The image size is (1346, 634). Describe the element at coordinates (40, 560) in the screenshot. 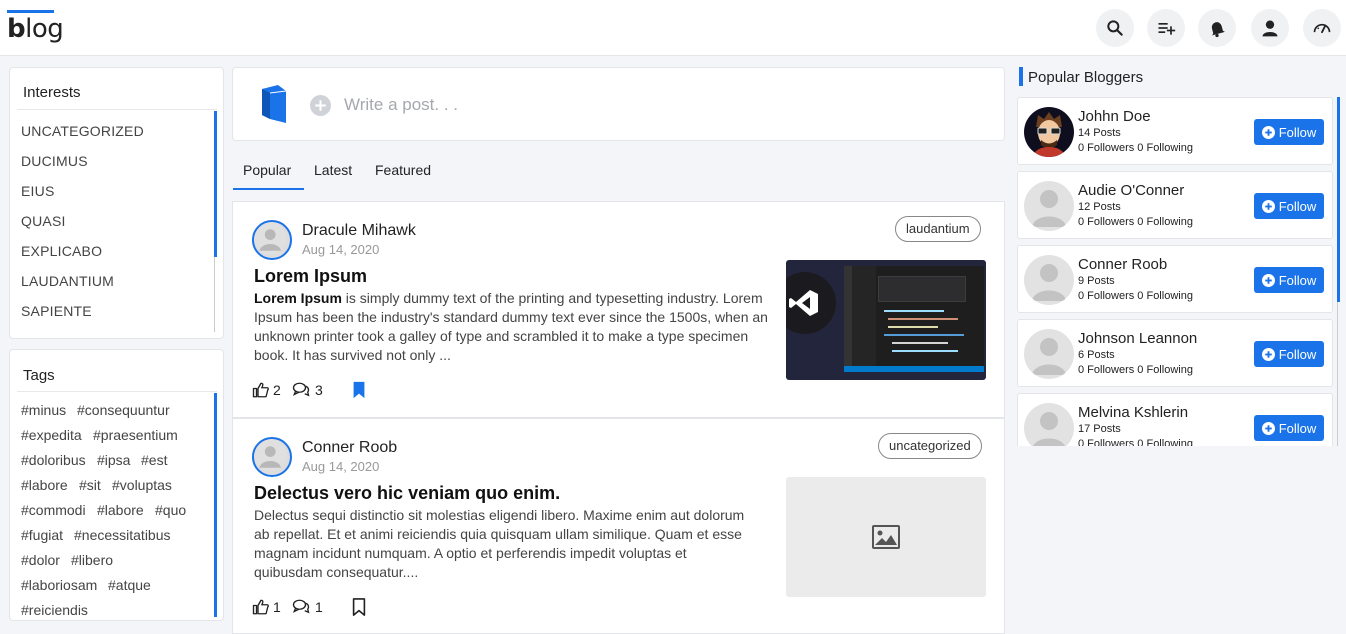

I see `tag-item: #dolor` at that location.